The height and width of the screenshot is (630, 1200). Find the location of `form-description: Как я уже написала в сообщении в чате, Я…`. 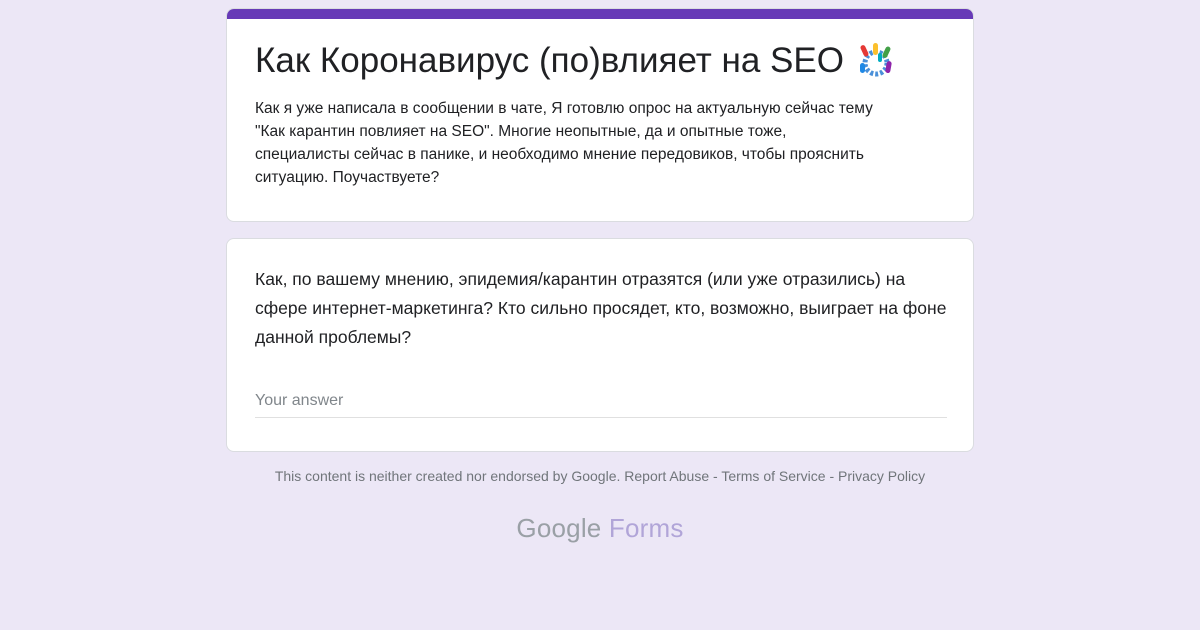

form-description: Как я уже написала в сообщении в чате, Я… is located at coordinates (564, 143).